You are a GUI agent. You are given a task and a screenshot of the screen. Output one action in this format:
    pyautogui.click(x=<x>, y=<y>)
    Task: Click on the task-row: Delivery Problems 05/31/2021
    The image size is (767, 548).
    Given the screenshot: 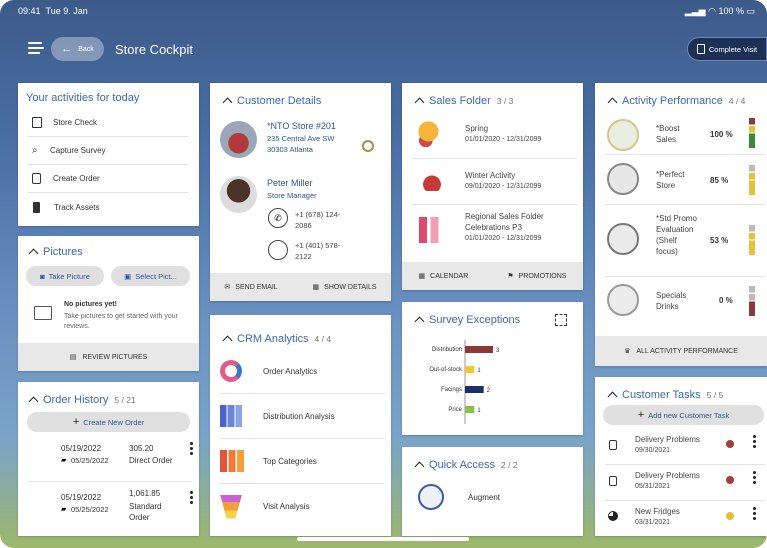 What is the action you would take?
    pyautogui.click(x=685, y=483)
    